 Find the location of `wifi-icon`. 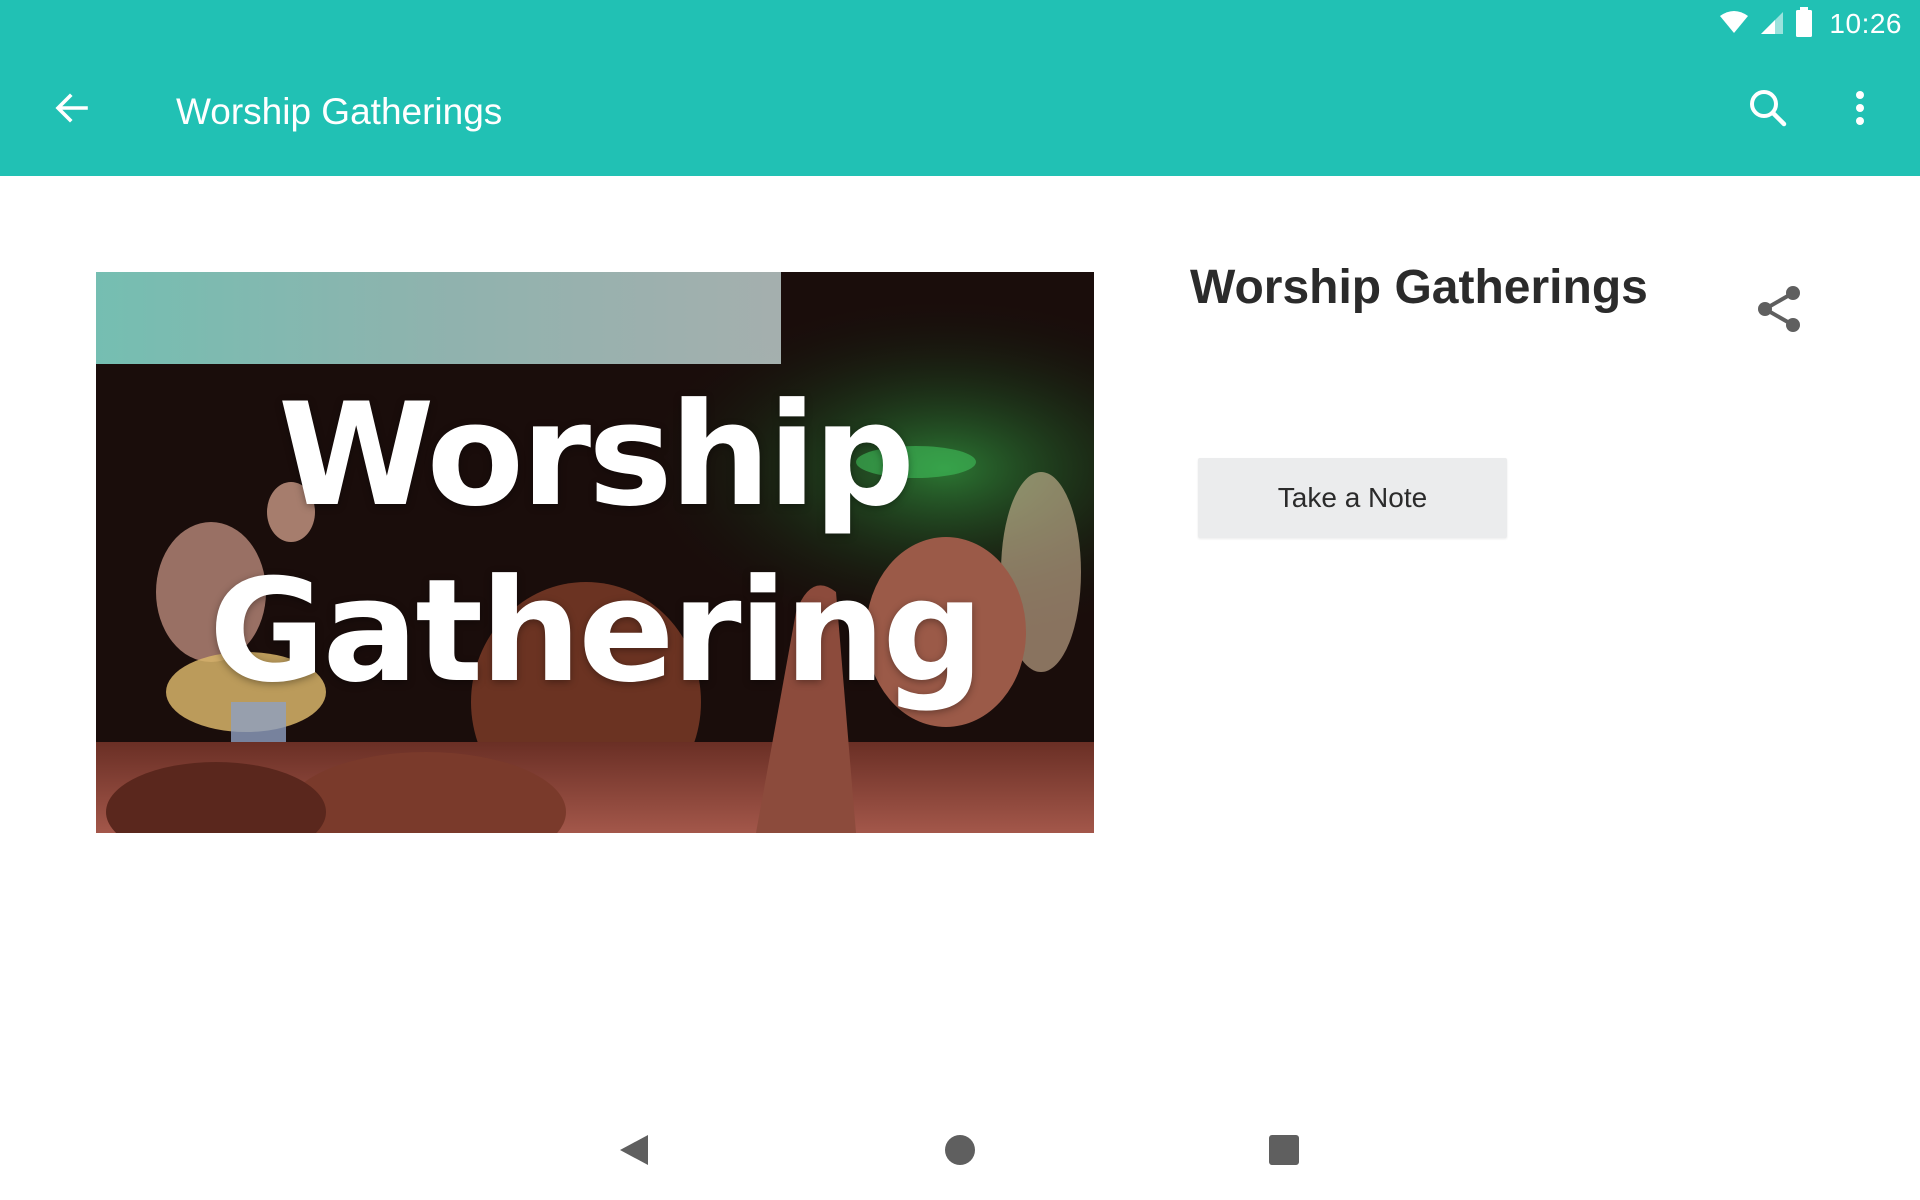

wifi-icon is located at coordinates (1734, 24).